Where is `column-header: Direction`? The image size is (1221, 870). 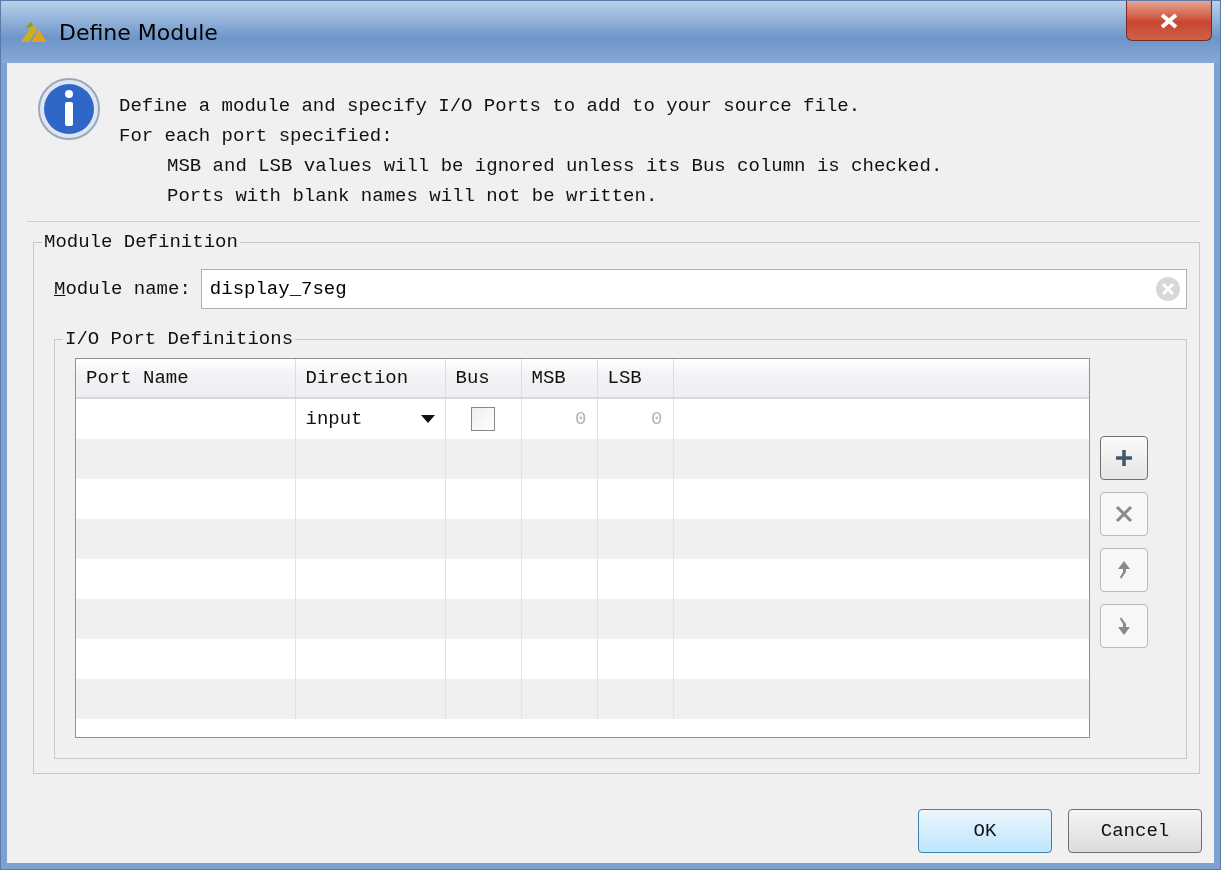
column-header: Direction is located at coordinates (370, 378).